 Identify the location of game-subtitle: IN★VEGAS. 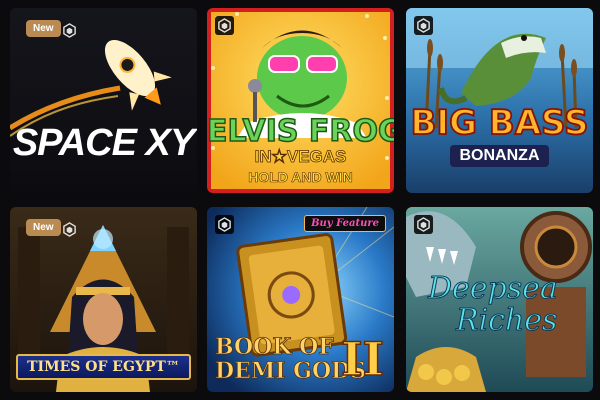
(300, 157).